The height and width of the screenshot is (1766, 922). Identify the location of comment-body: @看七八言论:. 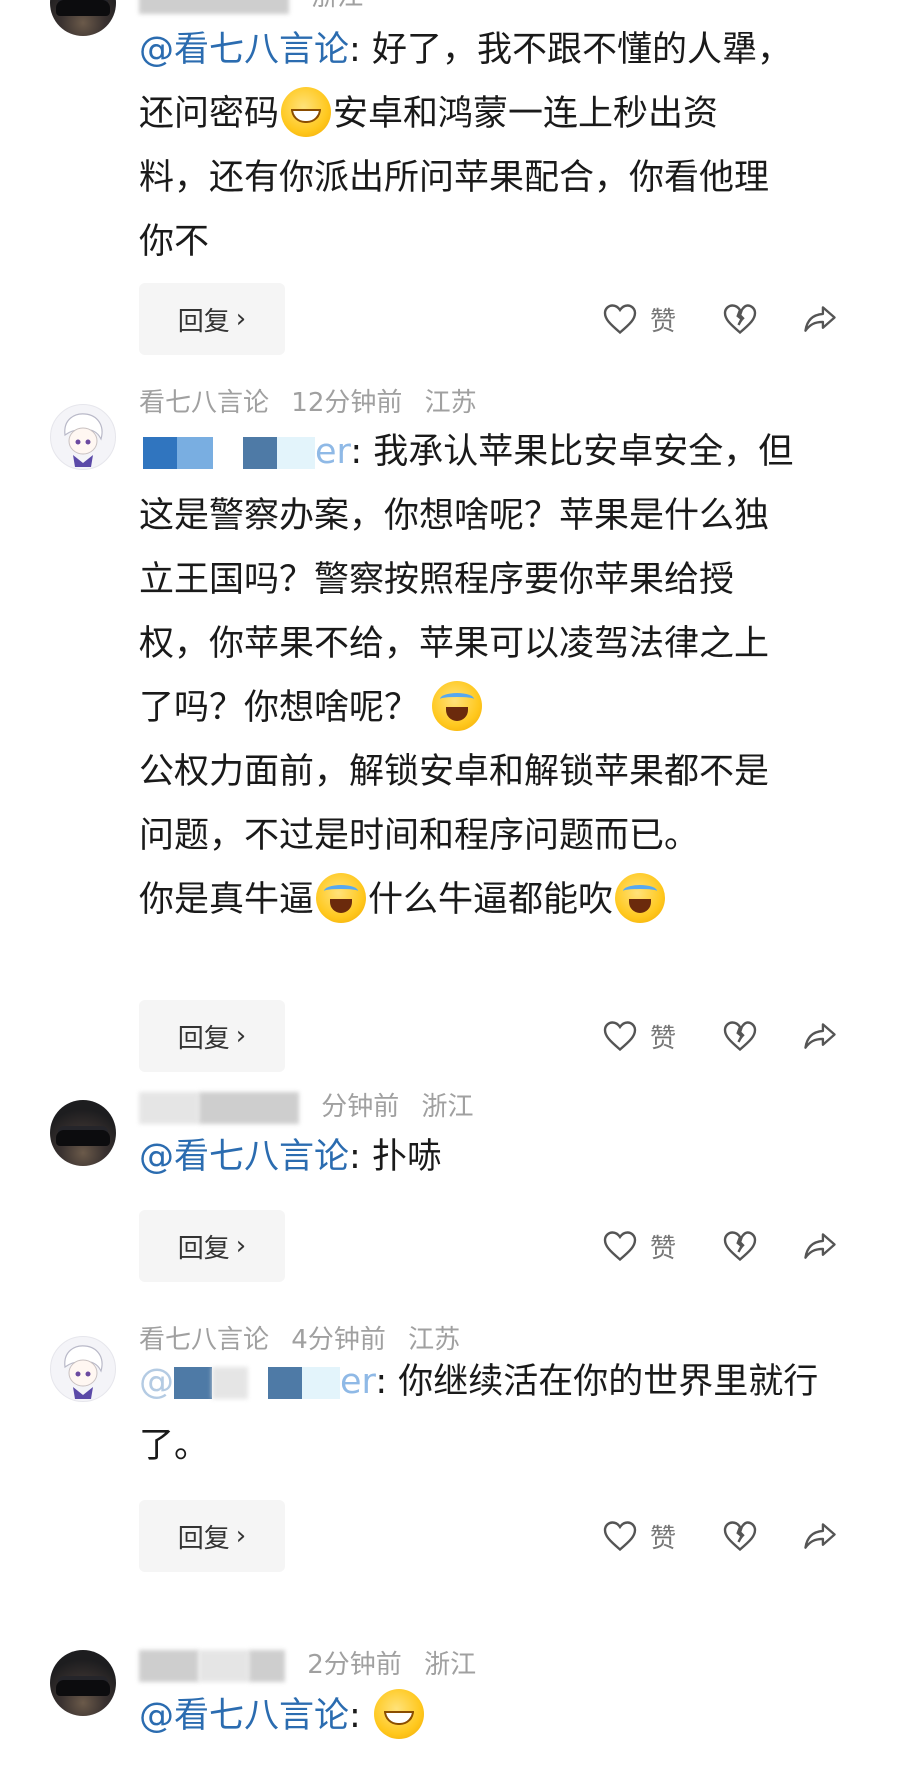
(509, 1716).